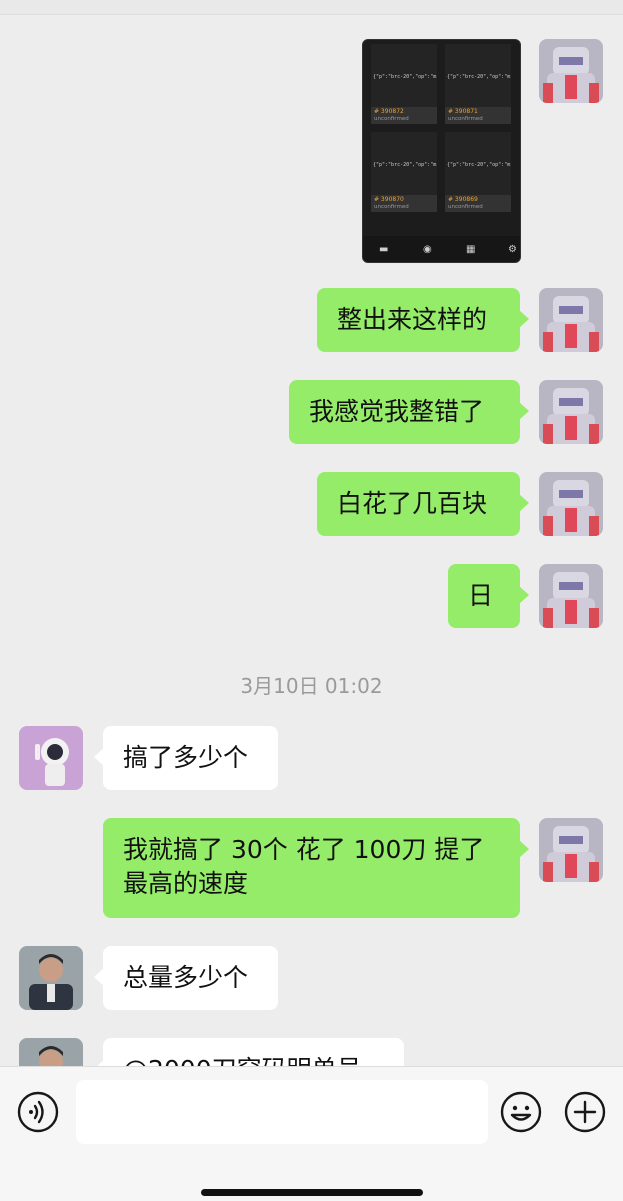 The width and height of the screenshot is (623, 1201). I want to click on emoji-icon, so click(521, 1112).